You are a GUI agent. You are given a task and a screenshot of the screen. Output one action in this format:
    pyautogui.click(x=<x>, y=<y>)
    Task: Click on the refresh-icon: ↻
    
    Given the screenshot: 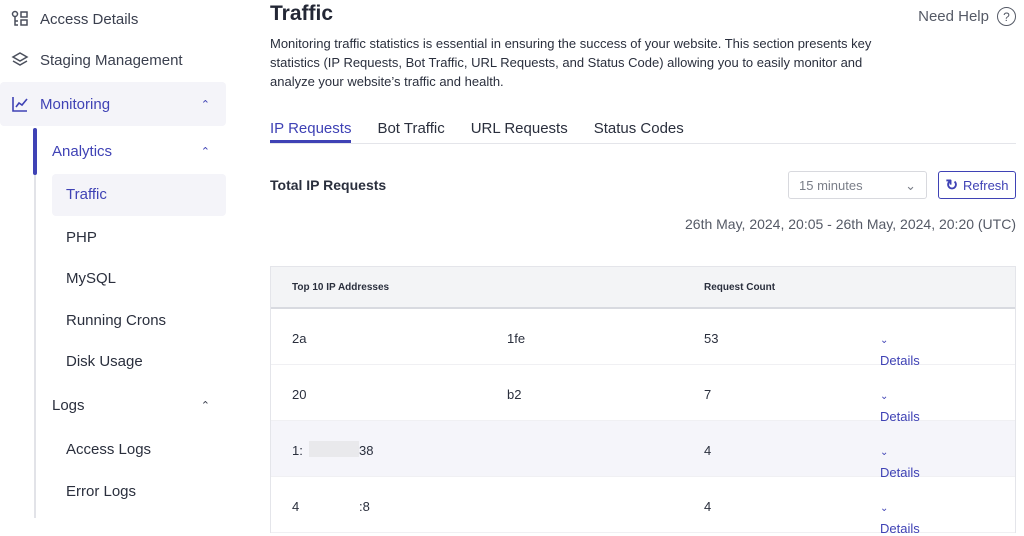 What is the action you would take?
    pyautogui.click(x=952, y=185)
    